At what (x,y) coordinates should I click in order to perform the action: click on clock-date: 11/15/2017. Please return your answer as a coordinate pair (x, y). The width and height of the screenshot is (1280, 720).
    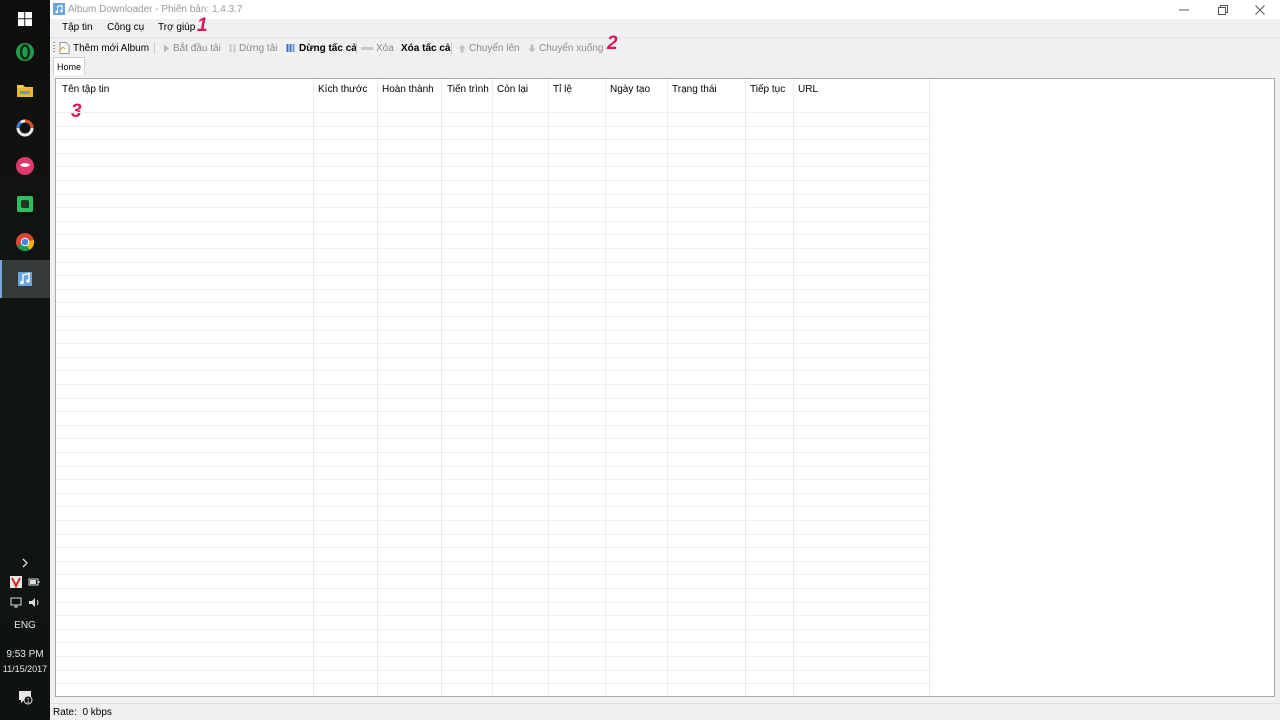
    Looking at the image, I should click on (25, 668).